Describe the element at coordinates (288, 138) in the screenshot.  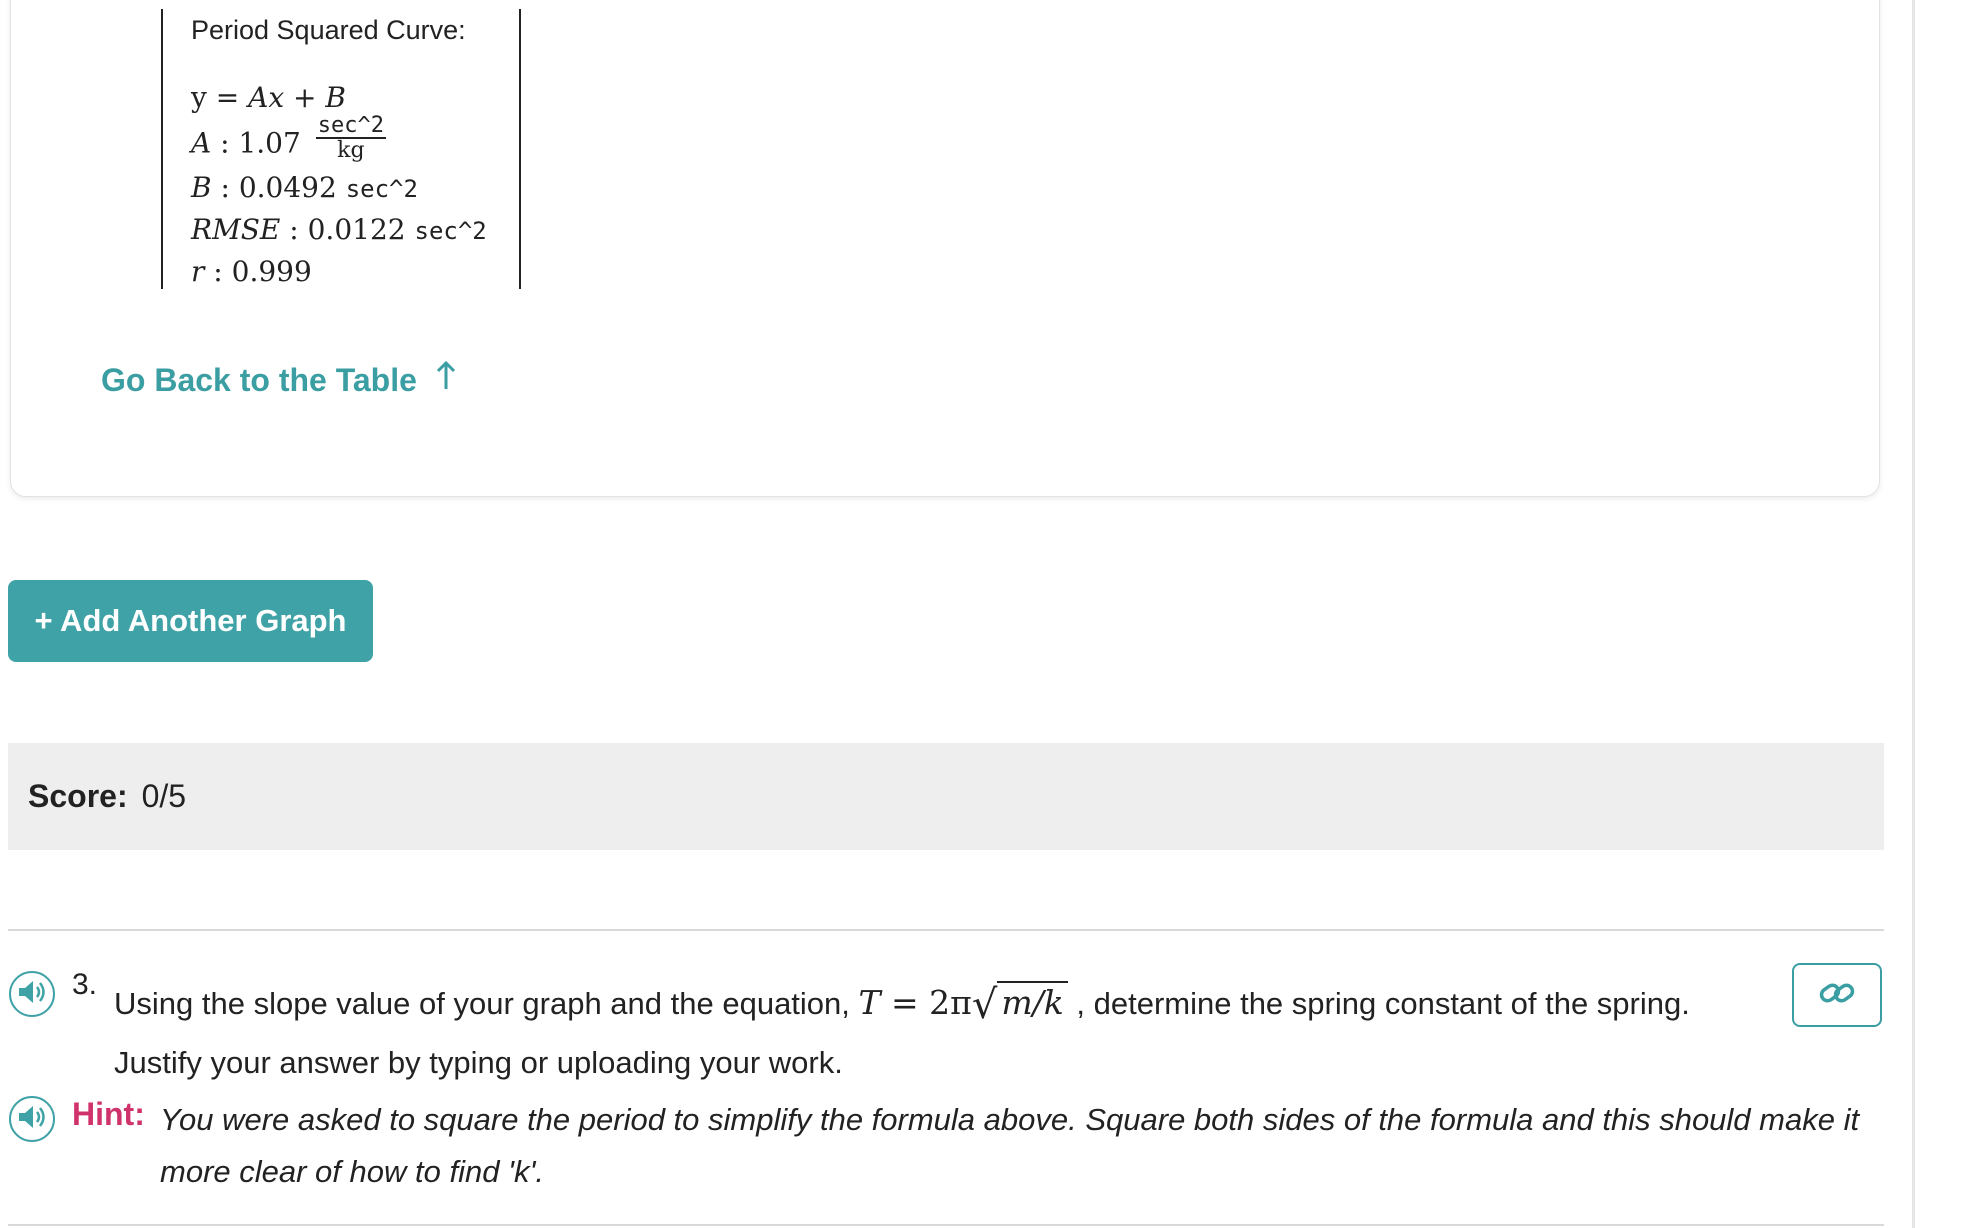
I see `curve-param-a: A : 1.07 sec^2 kg` at that location.